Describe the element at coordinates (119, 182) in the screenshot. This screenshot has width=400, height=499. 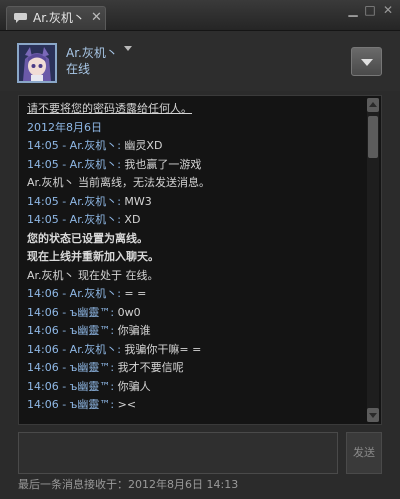
I see `offline-notice: Ar.灰机丶 当前离线，无法发送消息。` at that location.